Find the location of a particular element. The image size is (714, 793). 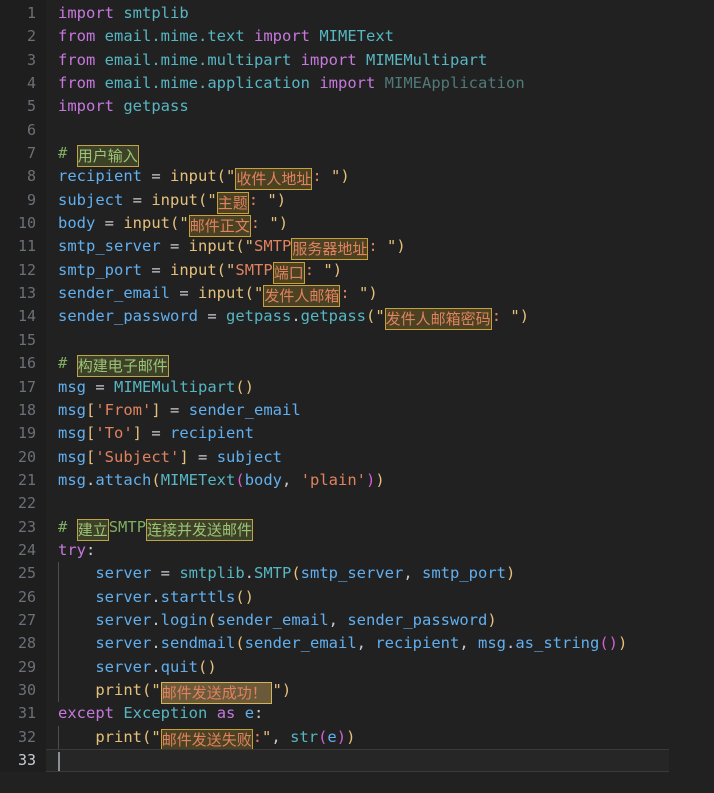

function-call: str is located at coordinates (304, 736).